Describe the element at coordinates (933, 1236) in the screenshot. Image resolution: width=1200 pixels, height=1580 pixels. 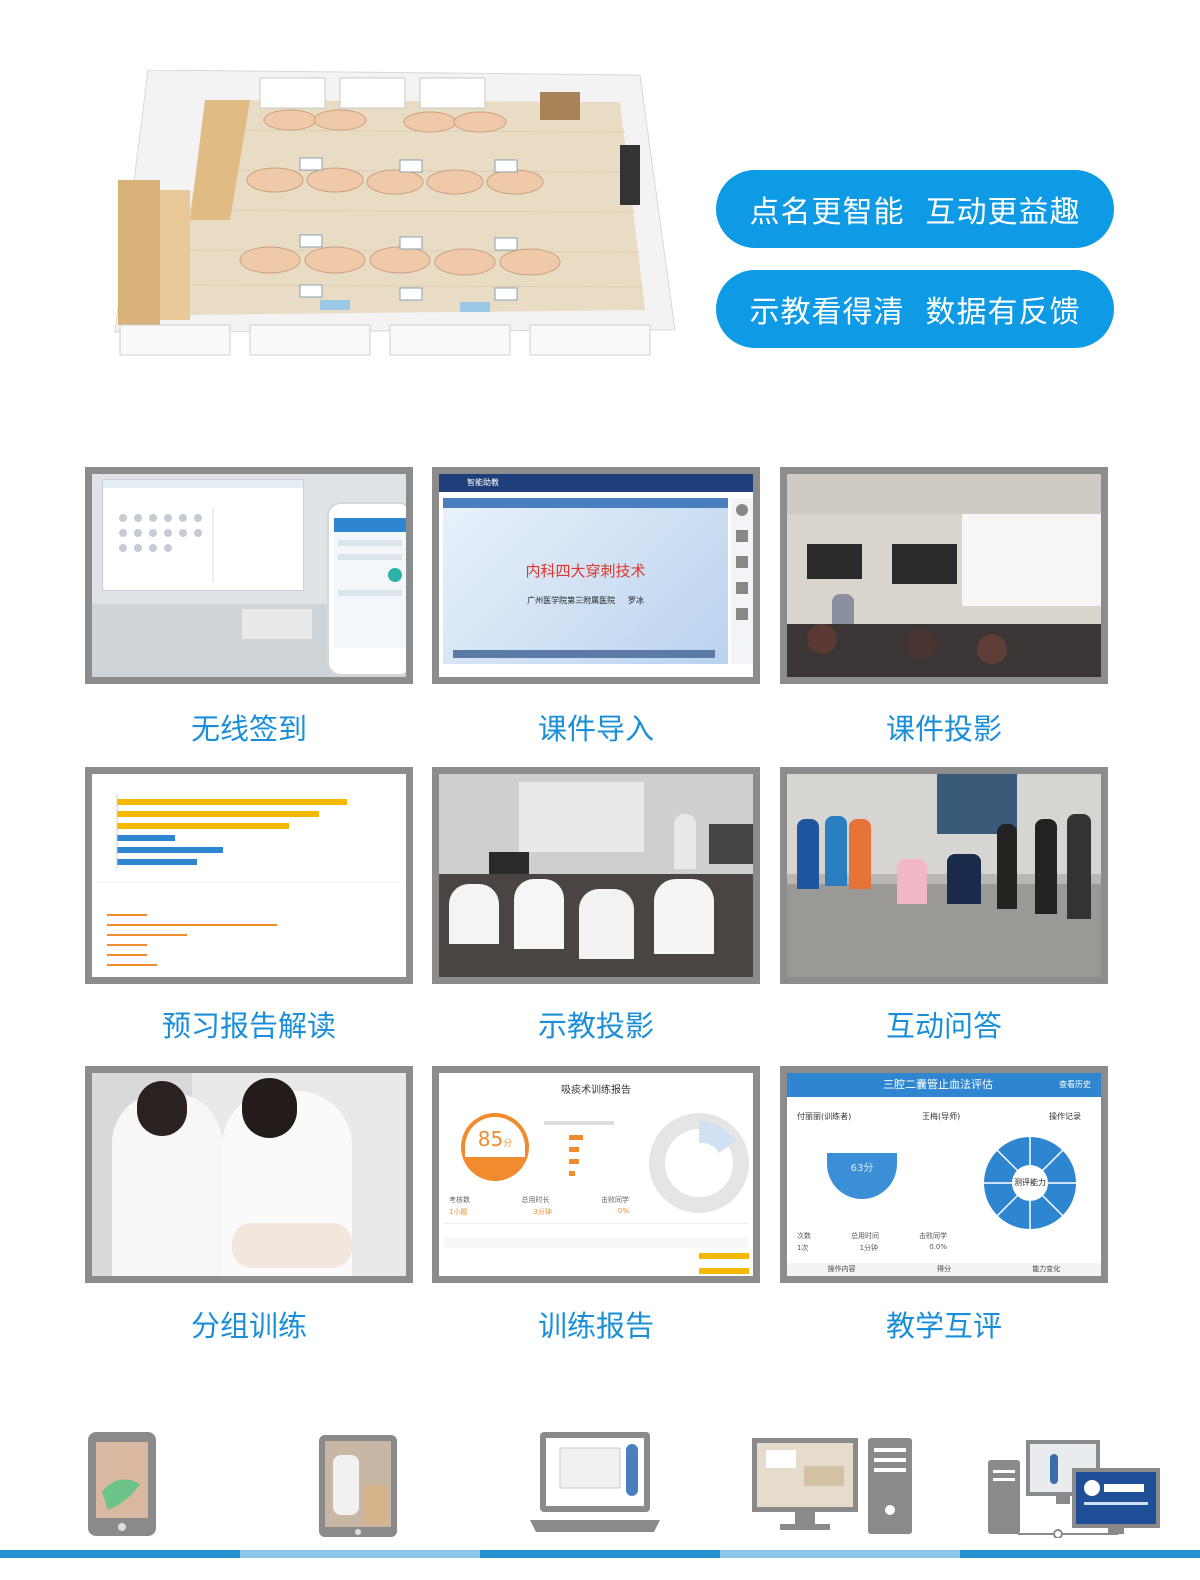
I see `eval-row-label: 击败同学` at that location.